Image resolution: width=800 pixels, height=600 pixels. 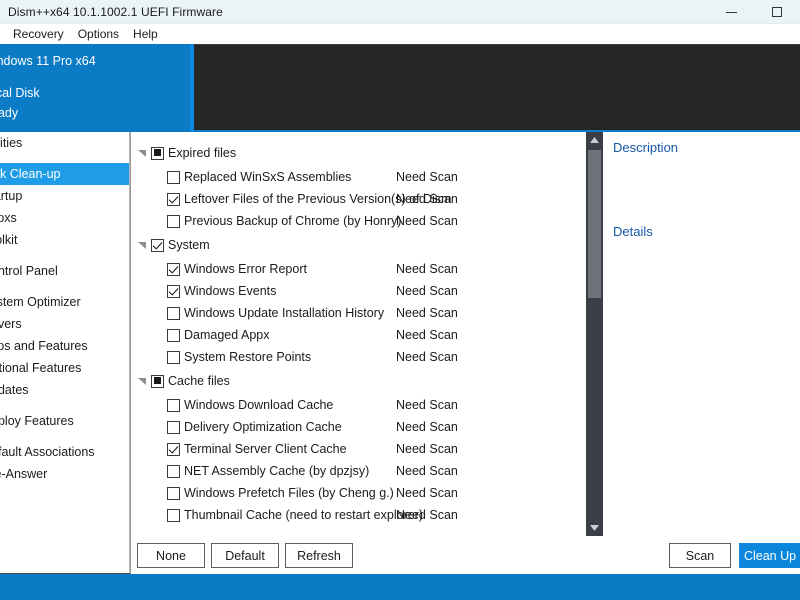 What do you see at coordinates (40, 302) in the screenshot?
I see `sidebar-item-label: System Optimizer` at bounding box center [40, 302].